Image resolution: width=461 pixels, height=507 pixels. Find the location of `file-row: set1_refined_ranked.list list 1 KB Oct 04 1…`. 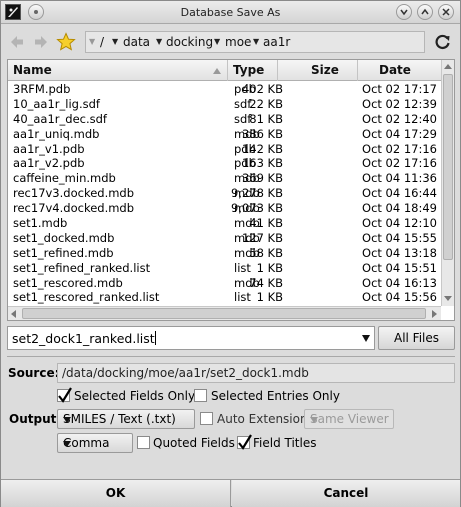

file-row: set1_refined_ranked.list list 1 KB Oct 04 1… is located at coordinates (224, 268).